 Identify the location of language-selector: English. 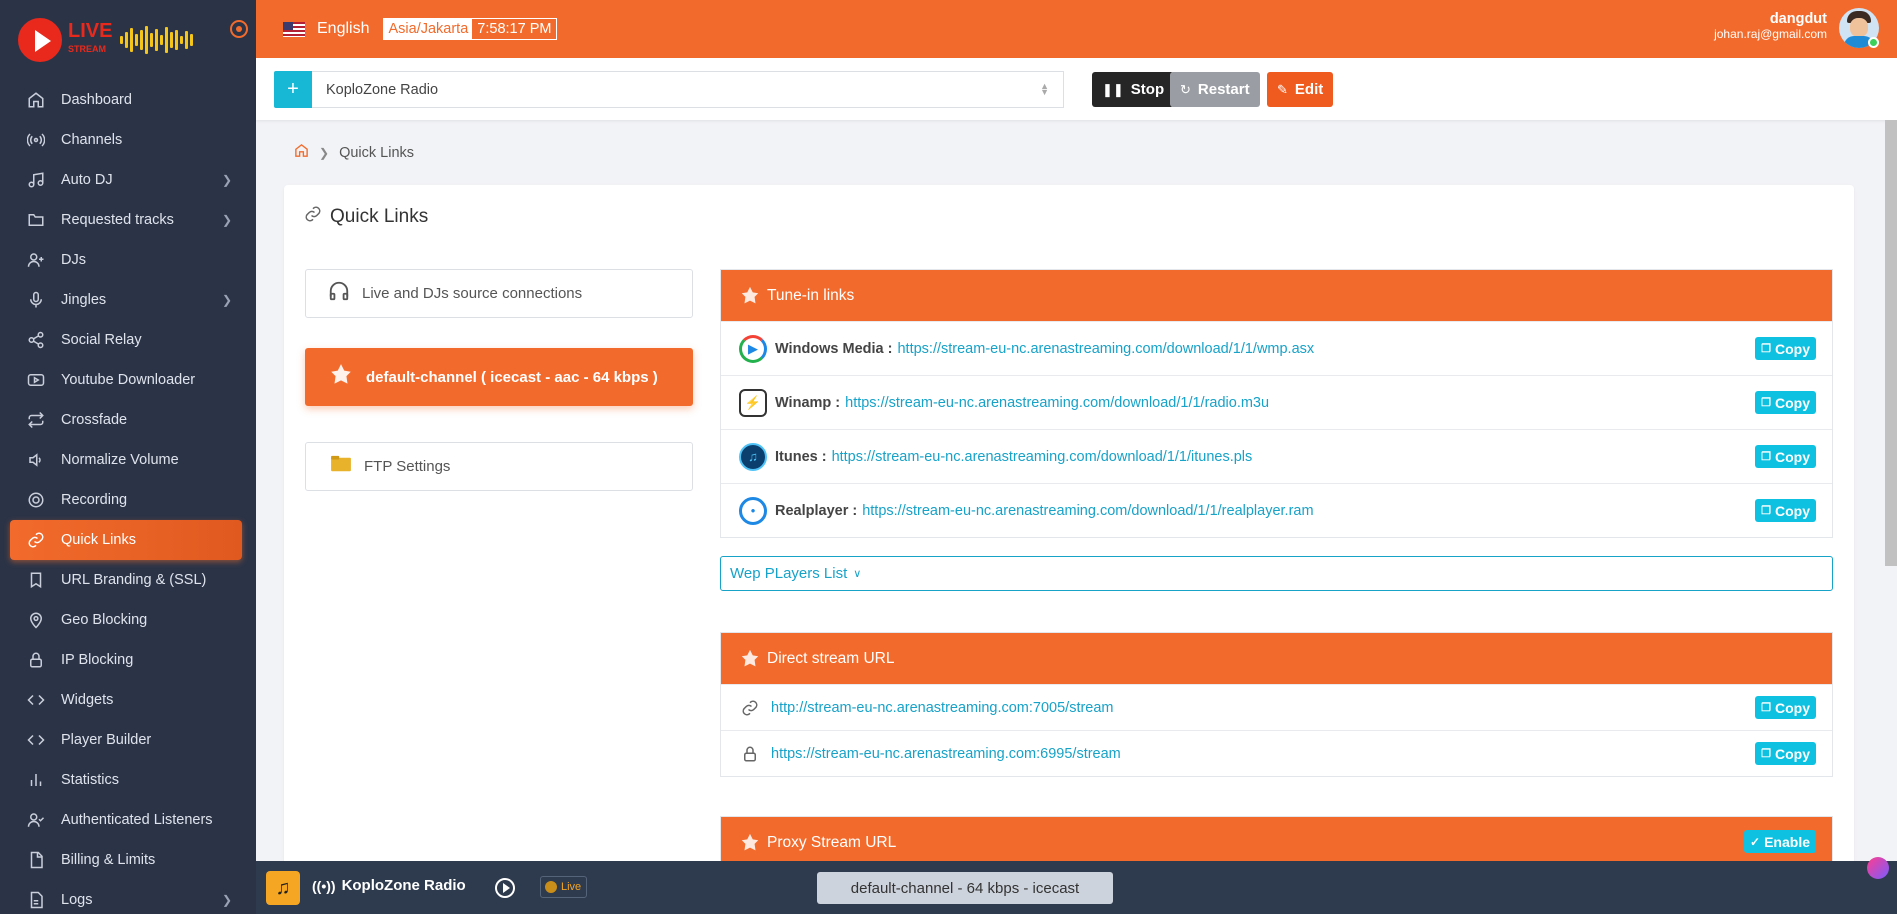
(343, 29).